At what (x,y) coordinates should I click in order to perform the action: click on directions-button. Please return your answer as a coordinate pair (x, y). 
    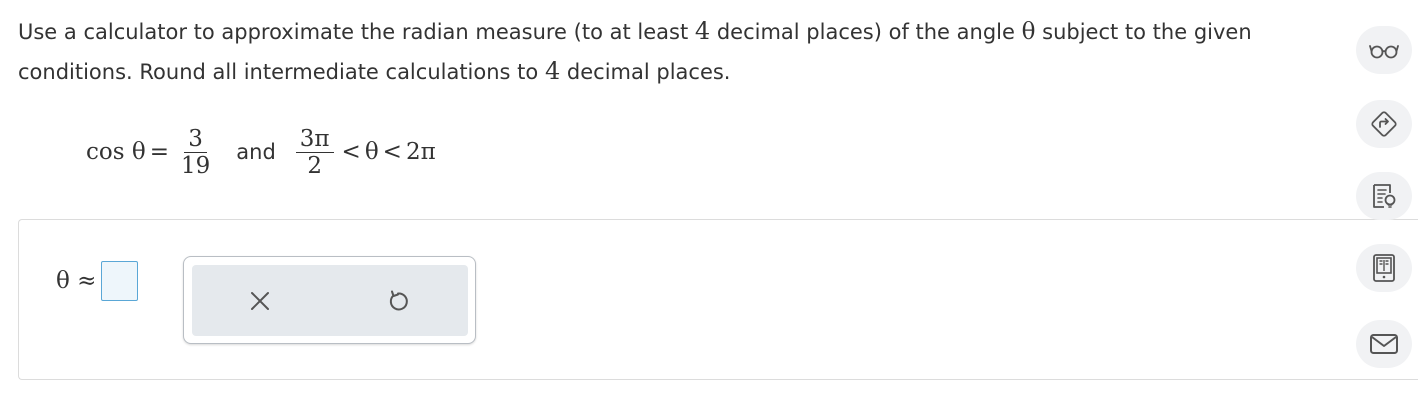
    Looking at the image, I should click on (1384, 124).